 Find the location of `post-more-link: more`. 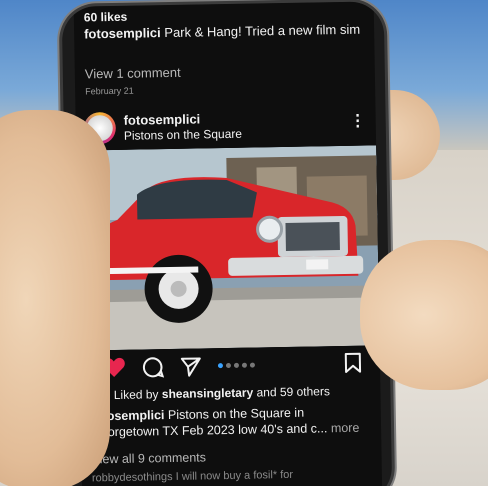

post-more-link: more is located at coordinates (345, 428).